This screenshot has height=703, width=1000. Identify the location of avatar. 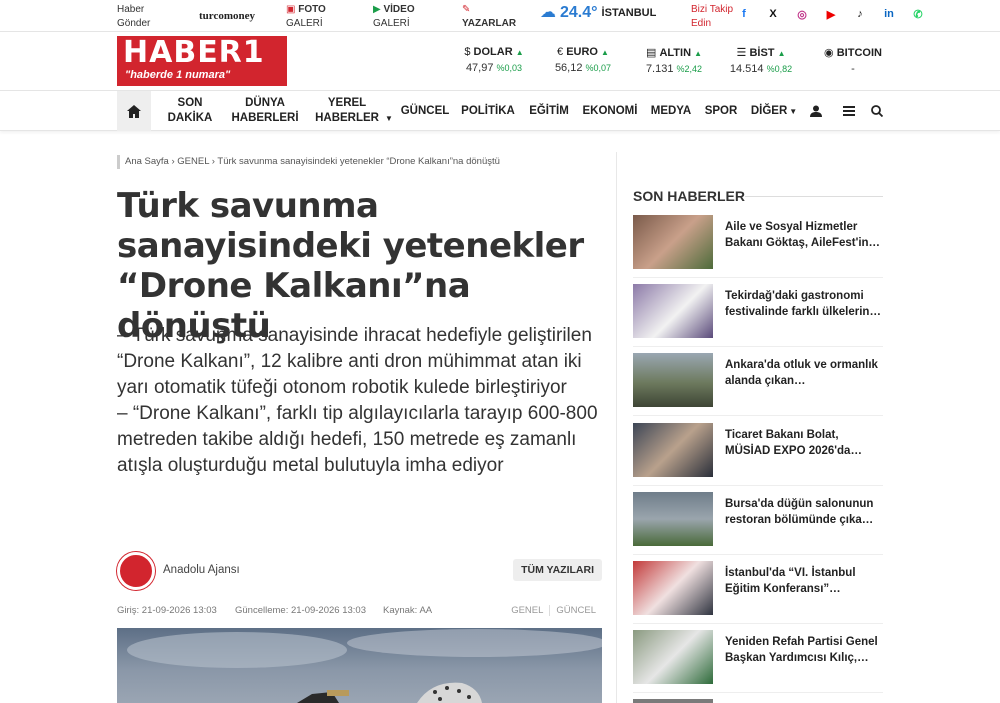
(136, 571).